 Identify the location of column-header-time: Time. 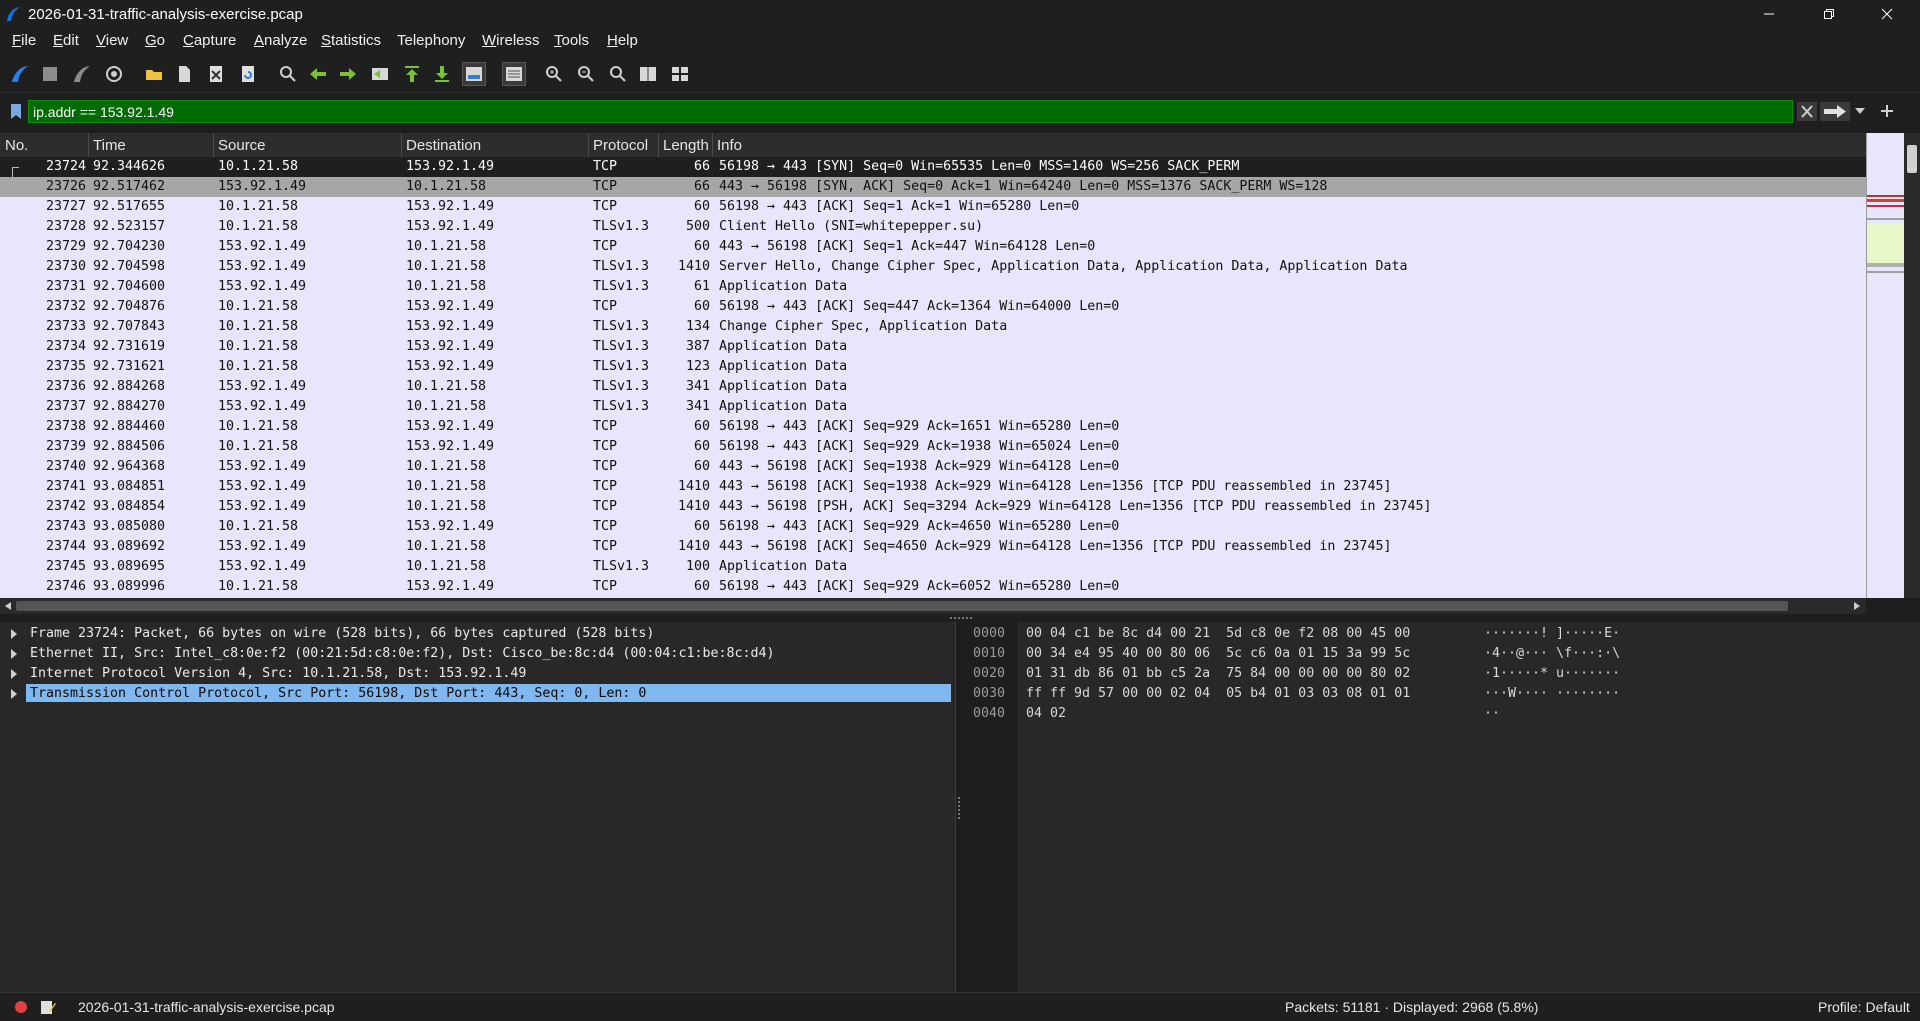
(109, 145).